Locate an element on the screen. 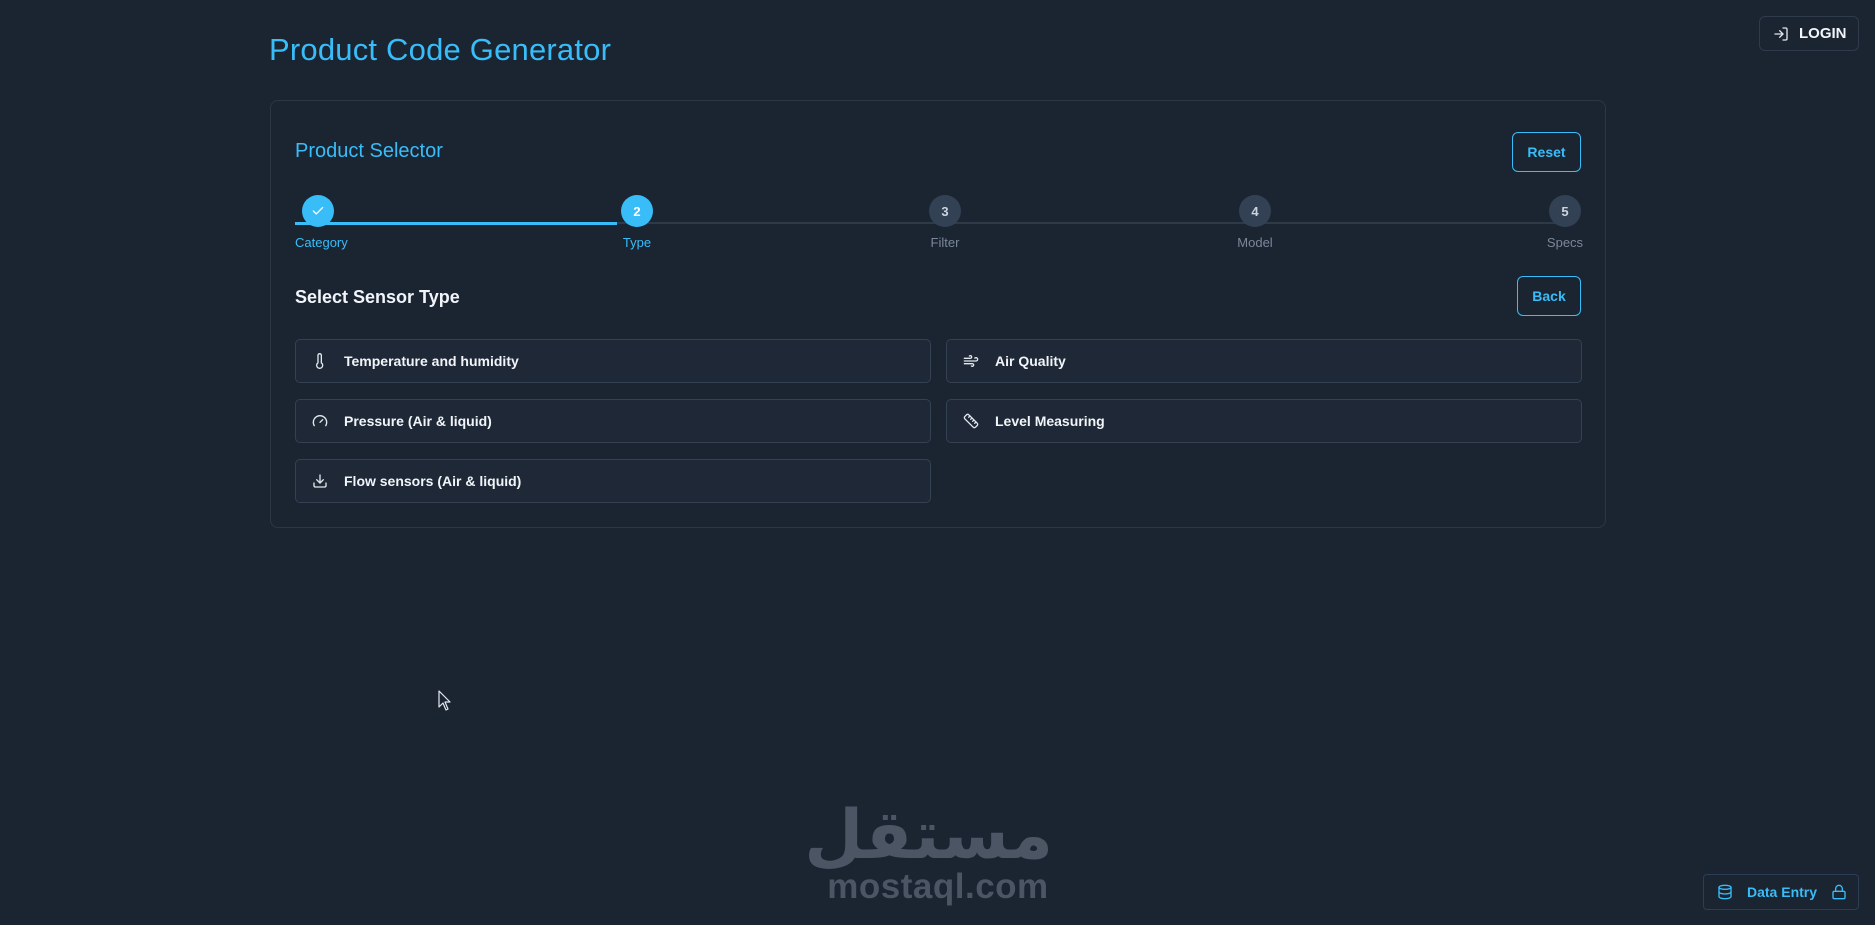 The height and width of the screenshot is (925, 1875). mouse-cursor-icon is located at coordinates (444, 700).